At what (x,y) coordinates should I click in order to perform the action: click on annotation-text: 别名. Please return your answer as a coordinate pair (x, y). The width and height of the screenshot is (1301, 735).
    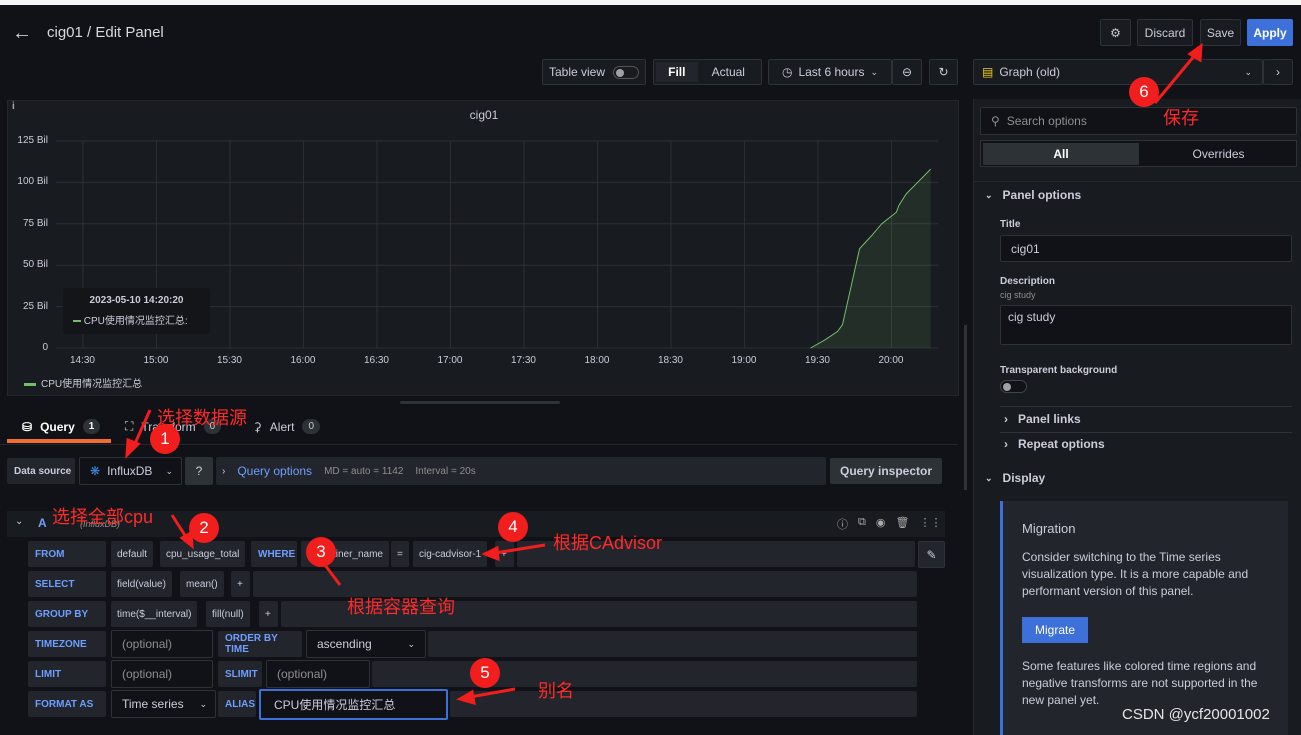
    Looking at the image, I should click on (556, 691).